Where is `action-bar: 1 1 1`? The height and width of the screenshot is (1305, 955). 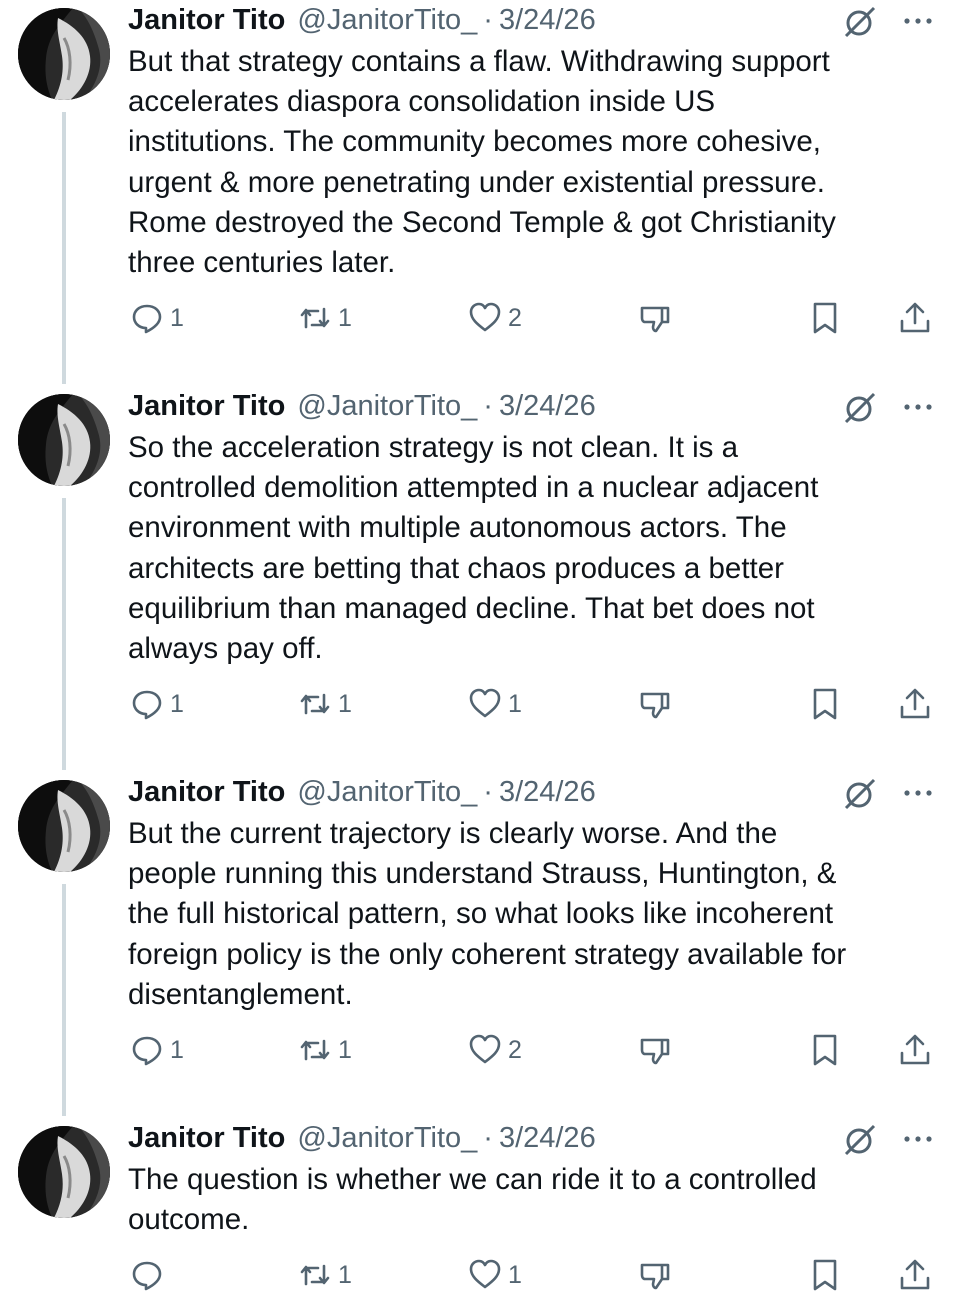
action-bar: 1 1 1 is located at coordinates (477, 704).